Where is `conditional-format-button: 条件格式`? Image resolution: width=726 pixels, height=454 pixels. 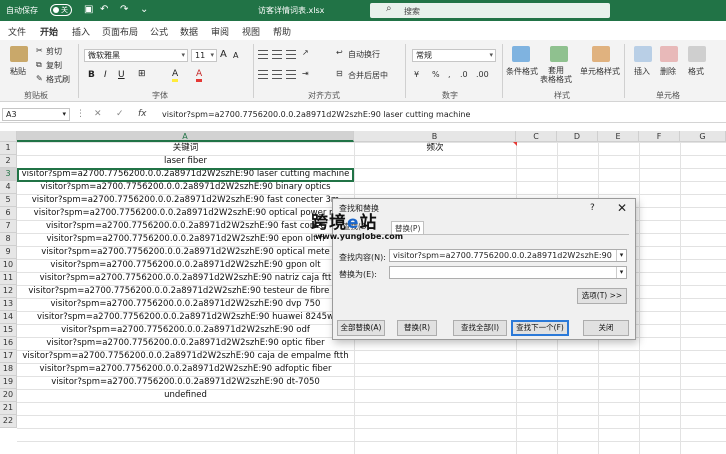 conditional-format-button: 条件格式 is located at coordinates (522, 71).